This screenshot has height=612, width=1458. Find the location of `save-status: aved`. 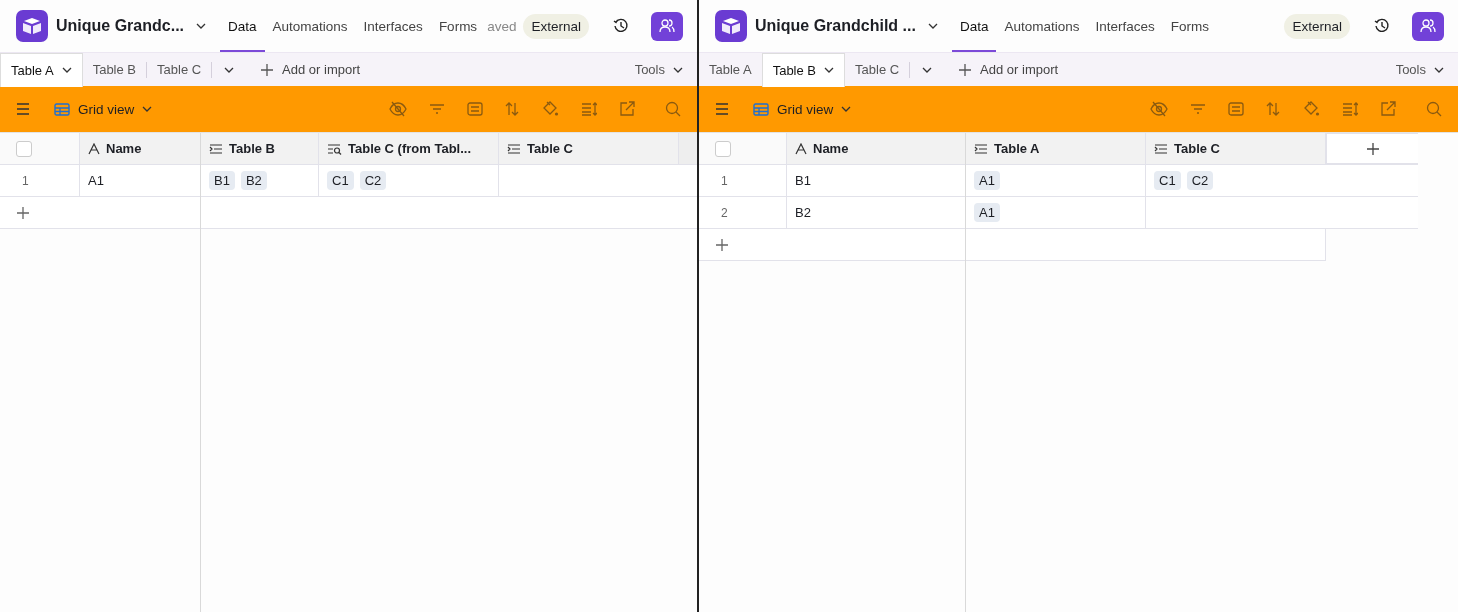

save-status: aved is located at coordinates (502, 26).